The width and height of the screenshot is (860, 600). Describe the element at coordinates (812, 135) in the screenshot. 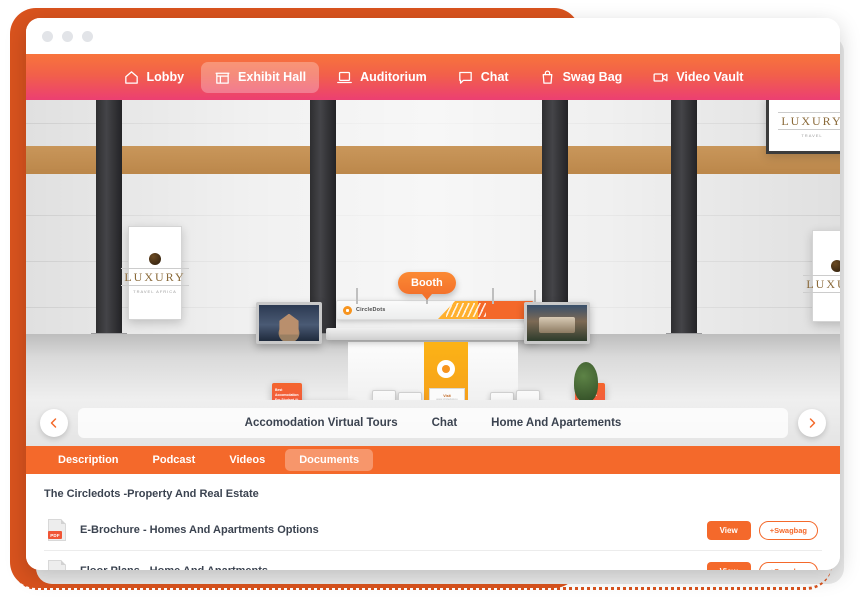

I see `poster-sub: TRAVEL` at that location.